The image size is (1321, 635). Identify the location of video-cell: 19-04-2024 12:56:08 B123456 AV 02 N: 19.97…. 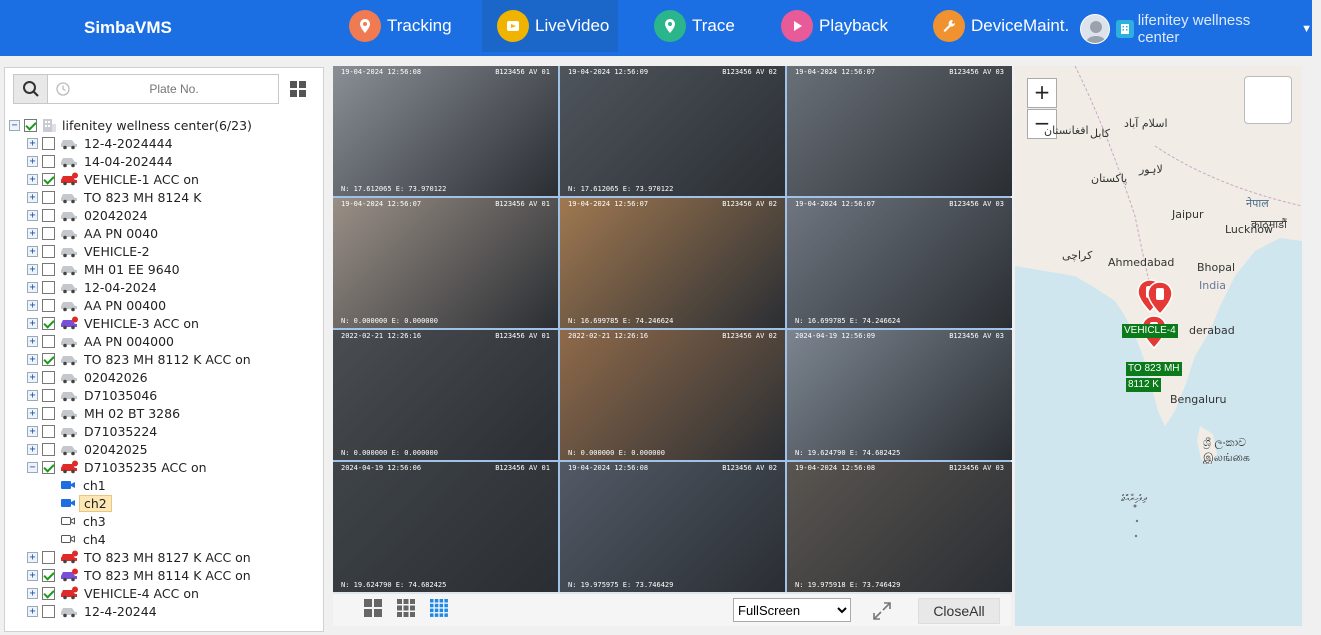
(672, 527).